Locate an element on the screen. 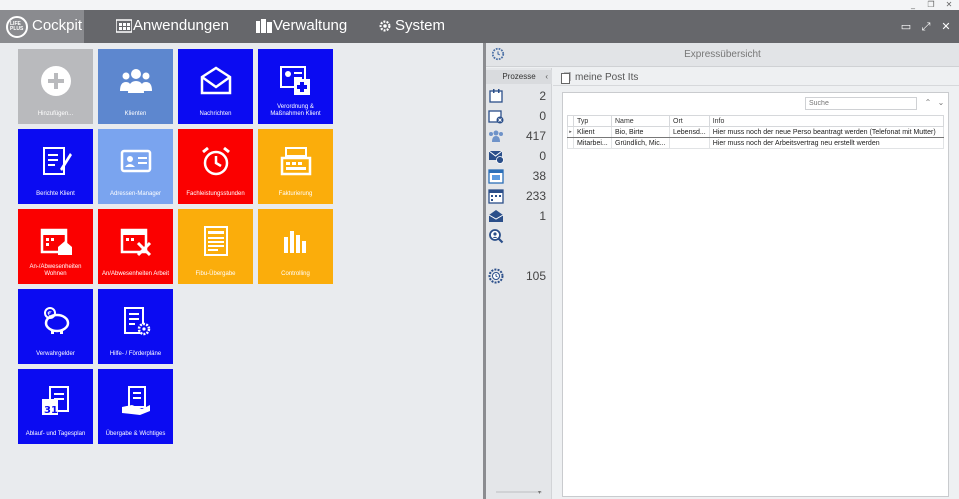 The width and height of the screenshot is (959, 499). prozess-count: 105 is located at coordinates (535, 276).